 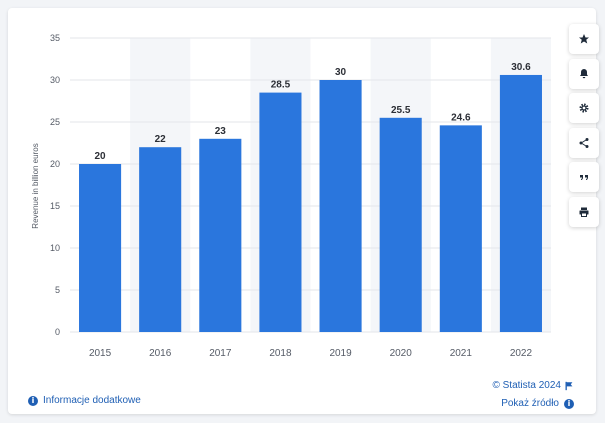 What do you see at coordinates (55, 164) in the screenshot?
I see `y-tick-label: 20` at bounding box center [55, 164].